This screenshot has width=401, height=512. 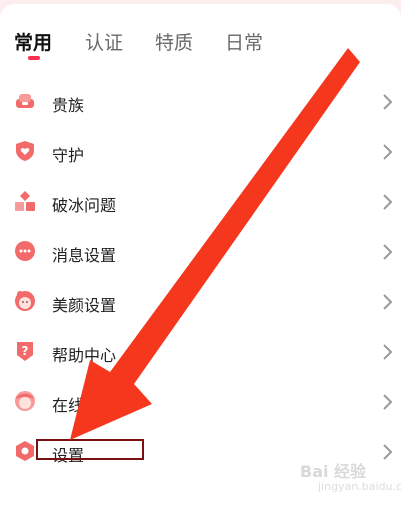 I want to click on blocks-icon, so click(x=25, y=201).